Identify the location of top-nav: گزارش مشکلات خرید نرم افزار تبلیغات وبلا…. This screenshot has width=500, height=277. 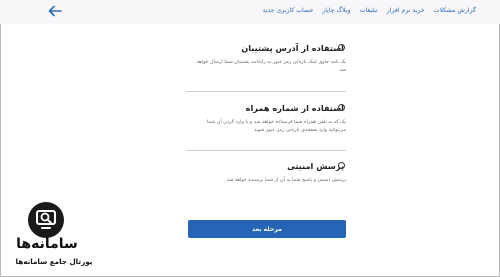
(369, 10).